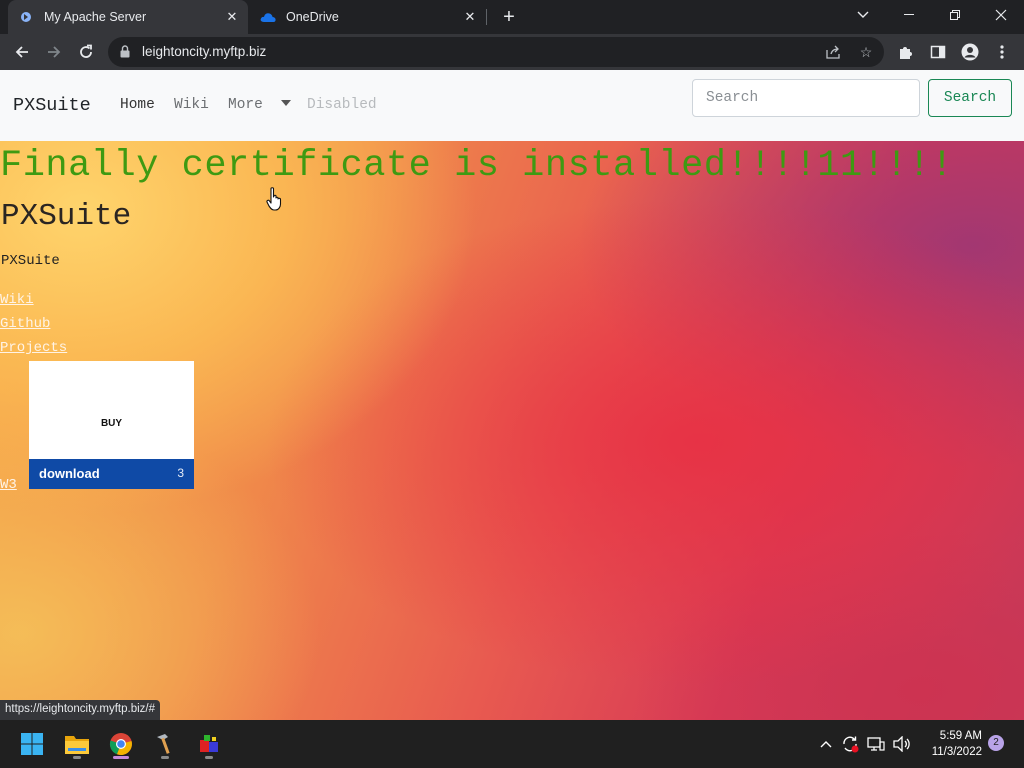 This screenshot has height=768, width=1024. Describe the element at coordinates (956, 752) in the screenshot. I see `clock-date: 11/3/2022` at that location.